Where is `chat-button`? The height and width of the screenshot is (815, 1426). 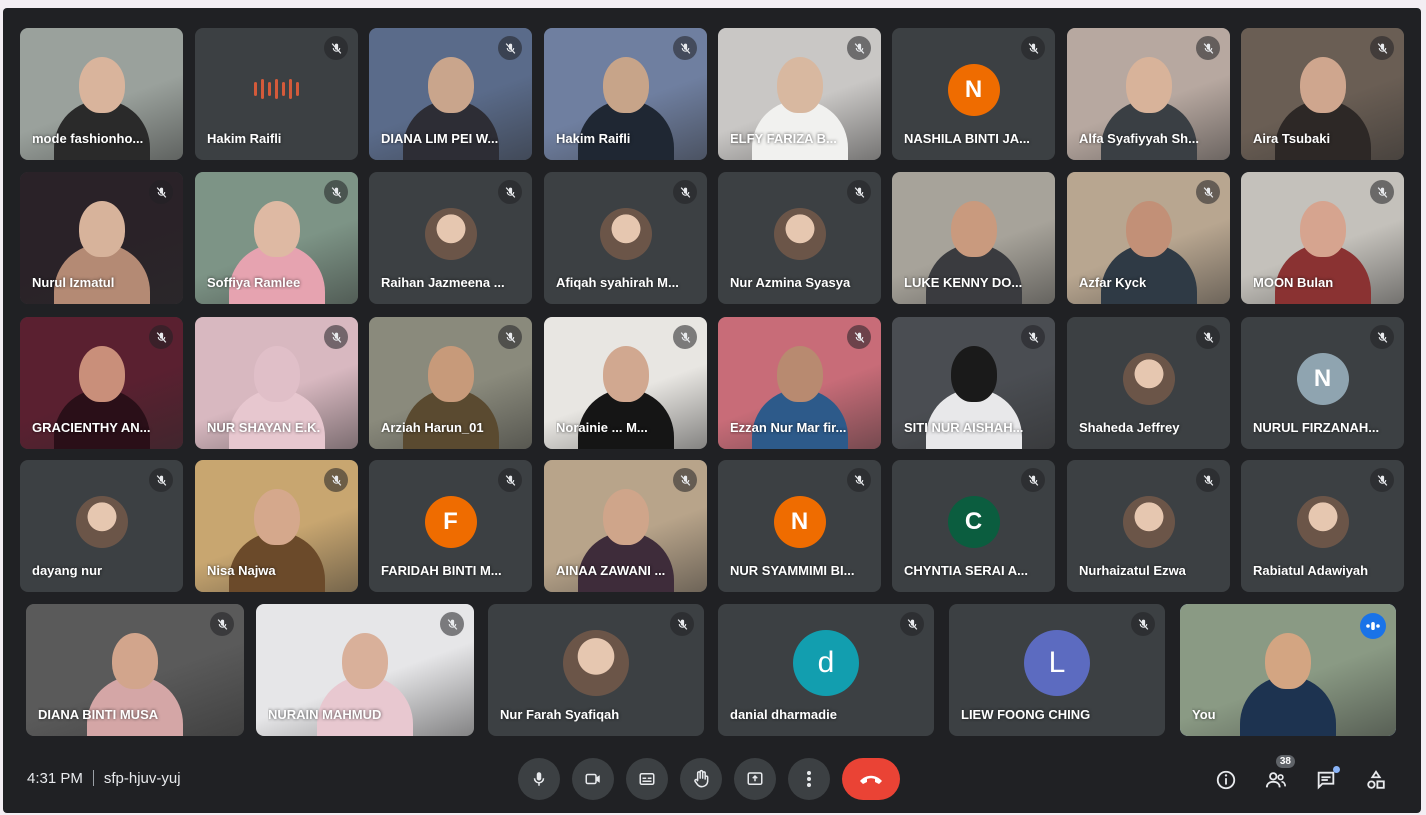
chat-button is located at coordinates (1326, 780).